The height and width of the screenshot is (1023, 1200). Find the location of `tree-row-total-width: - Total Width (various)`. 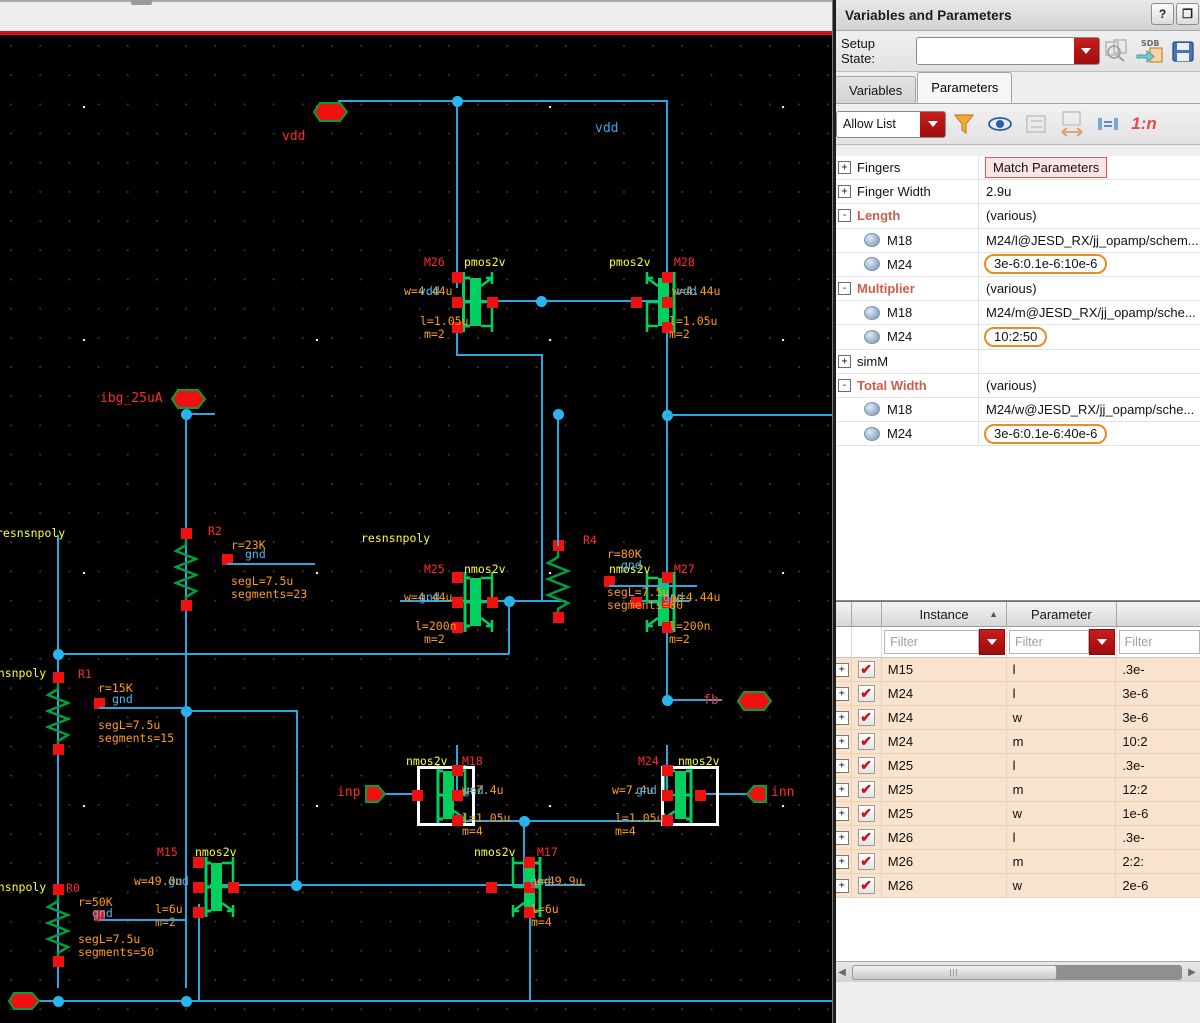

tree-row-total-width: - Total Width (various) is located at coordinates (1016, 385).